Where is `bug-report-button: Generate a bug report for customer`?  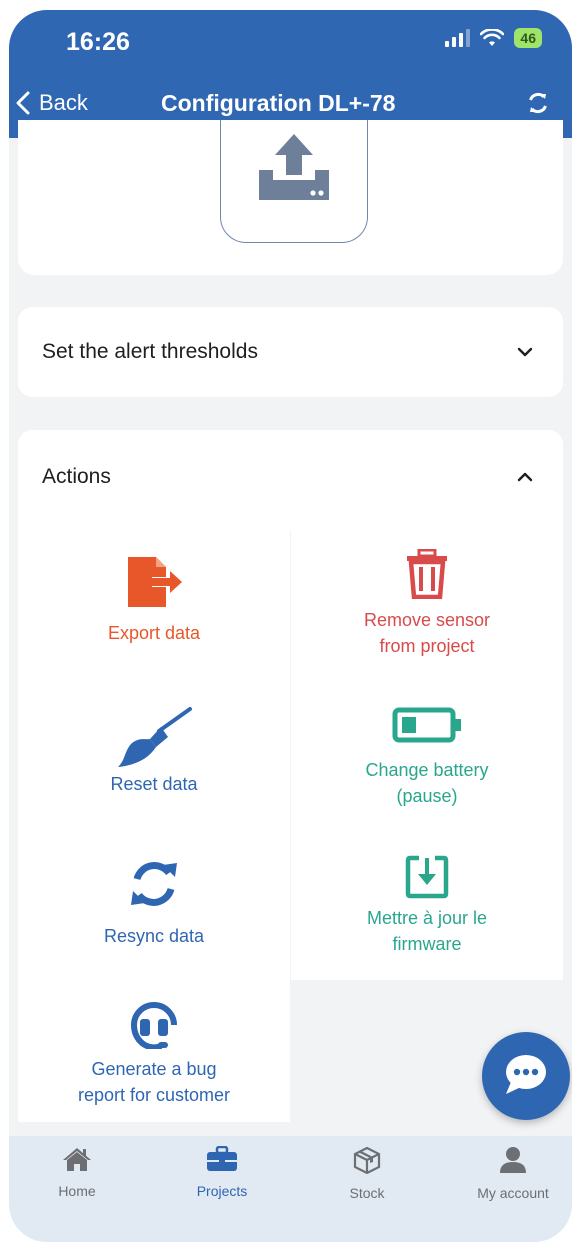 bug-report-button: Generate a bug report for customer is located at coordinates (154, 1051).